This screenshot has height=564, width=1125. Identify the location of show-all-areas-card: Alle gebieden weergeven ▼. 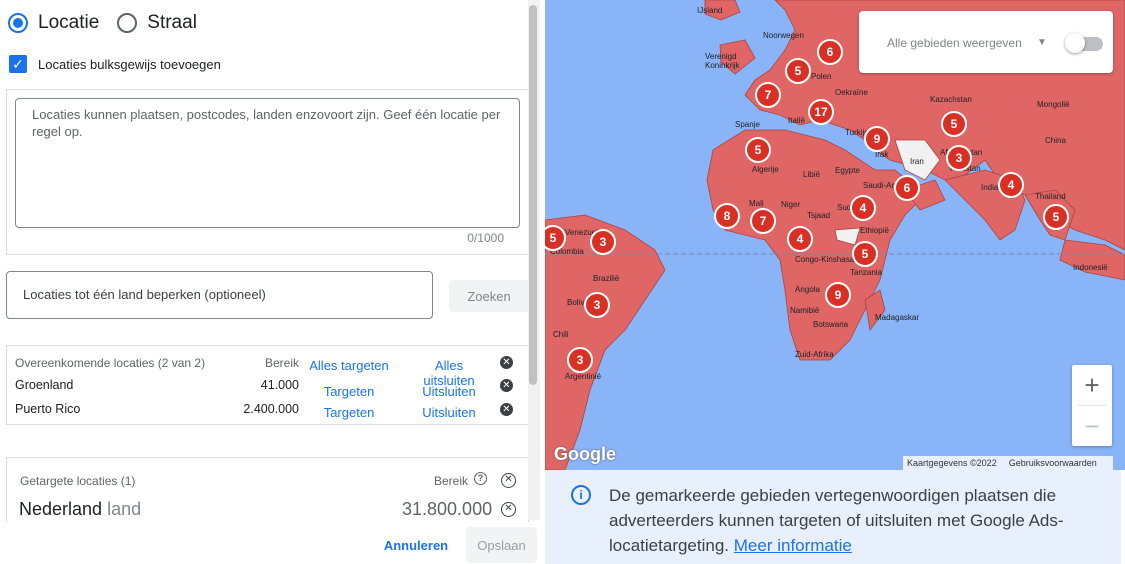
(986, 42).